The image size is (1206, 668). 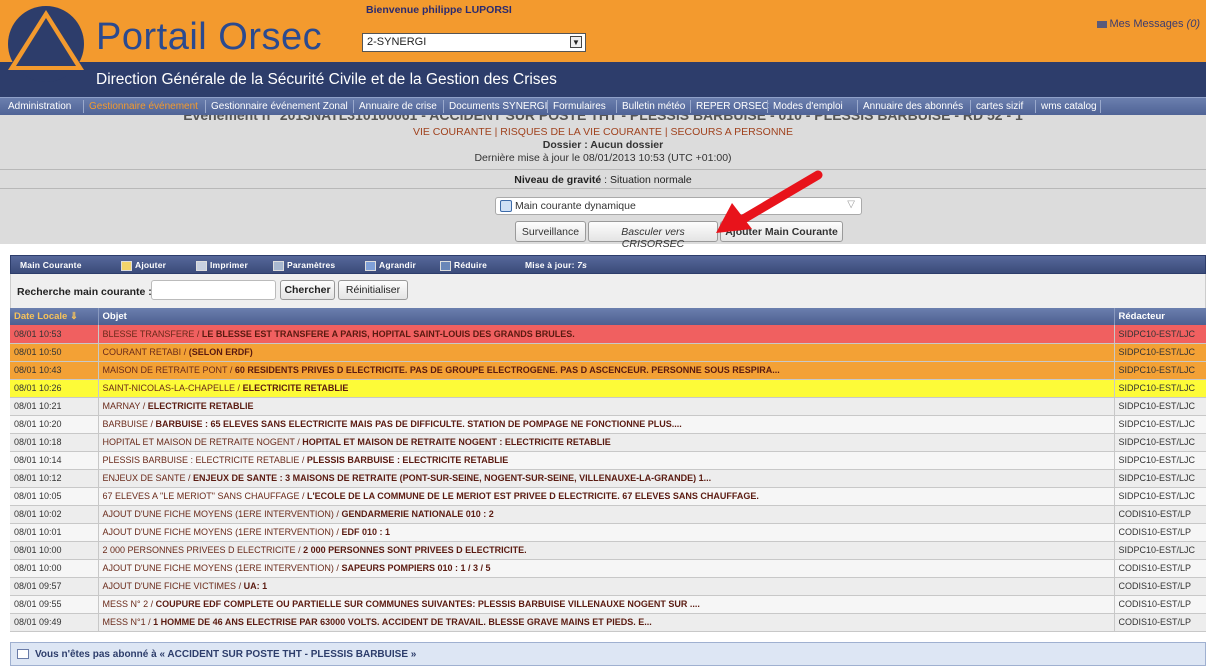 I want to click on menu-item-bulletin-meteo: Bulletin météo, so click(x=653, y=106).